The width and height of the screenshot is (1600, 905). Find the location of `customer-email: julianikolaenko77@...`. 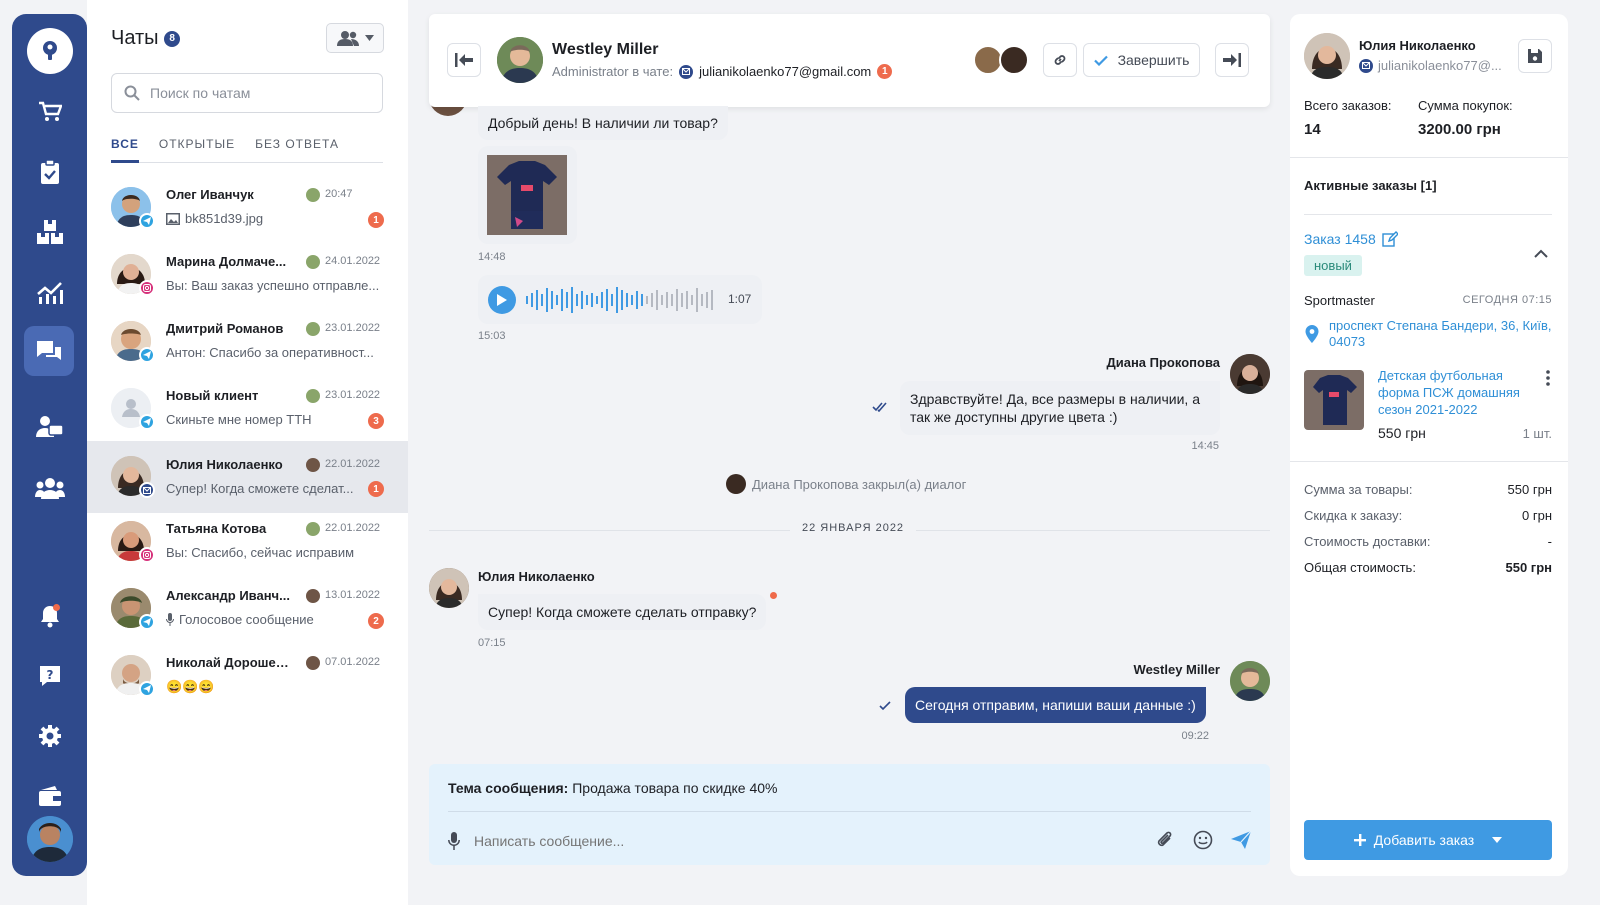

customer-email: julianikolaenko77@... is located at coordinates (1440, 65).